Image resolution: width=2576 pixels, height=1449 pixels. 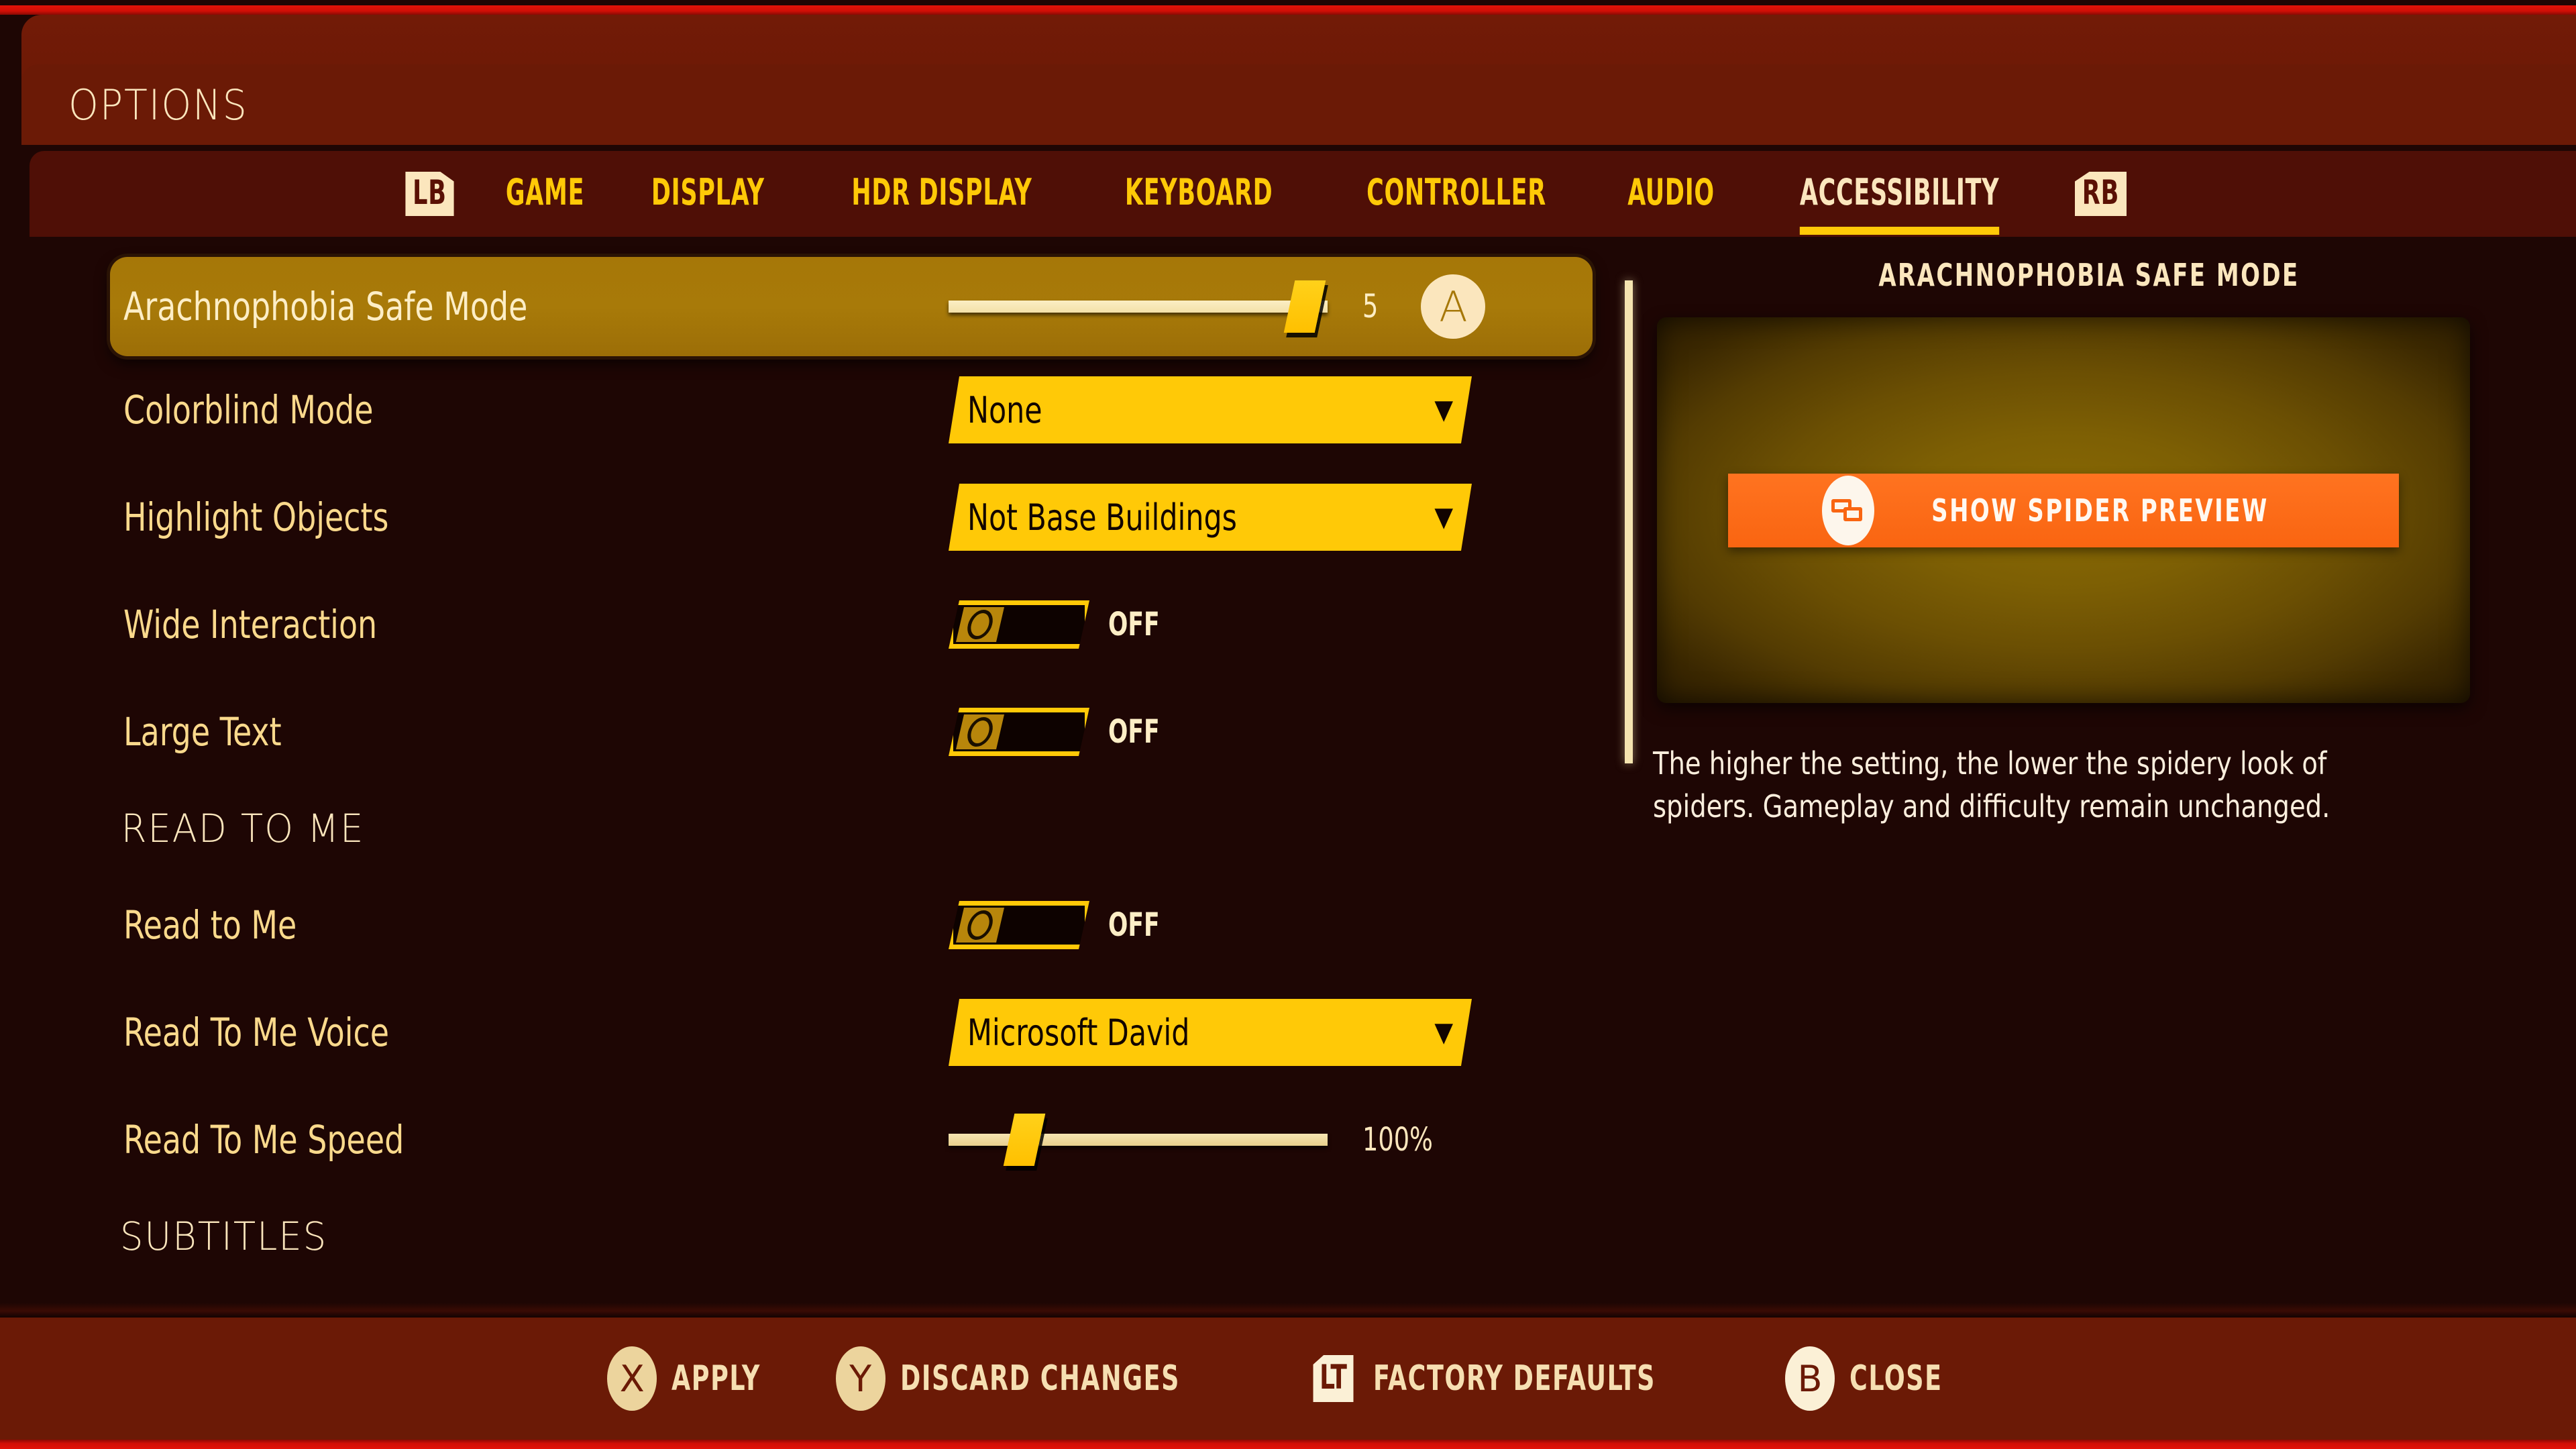 What do you see at coordinates (1370, 306) in the screenshot?
I see `slider-value: 5` at bounding box center [1370, 306].